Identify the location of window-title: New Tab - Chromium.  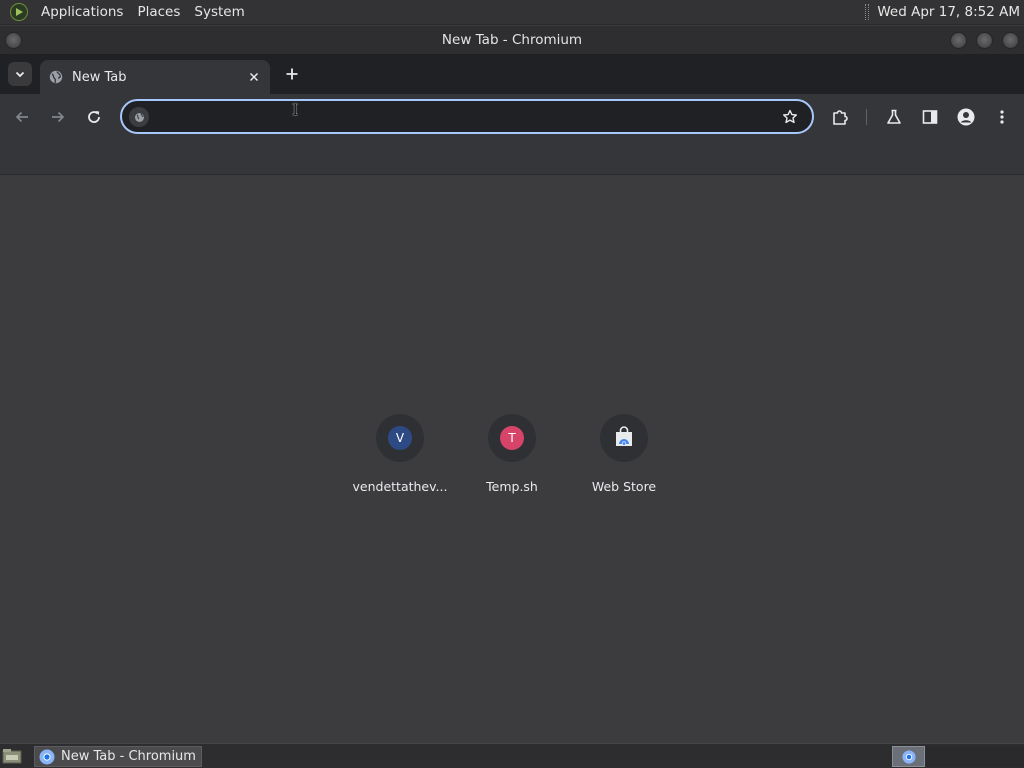
(512, 40).